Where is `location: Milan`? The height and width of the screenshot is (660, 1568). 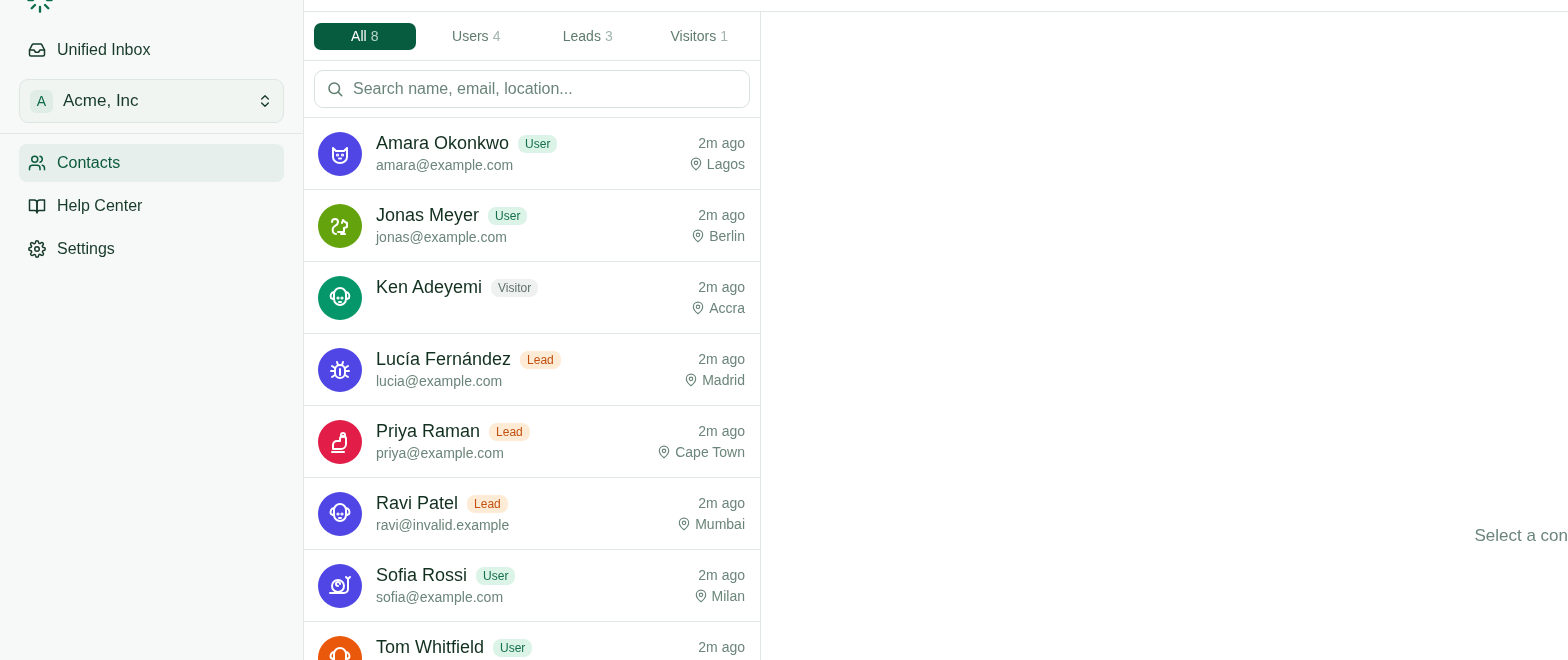 location: Milan is located at coordinates (728, 596).